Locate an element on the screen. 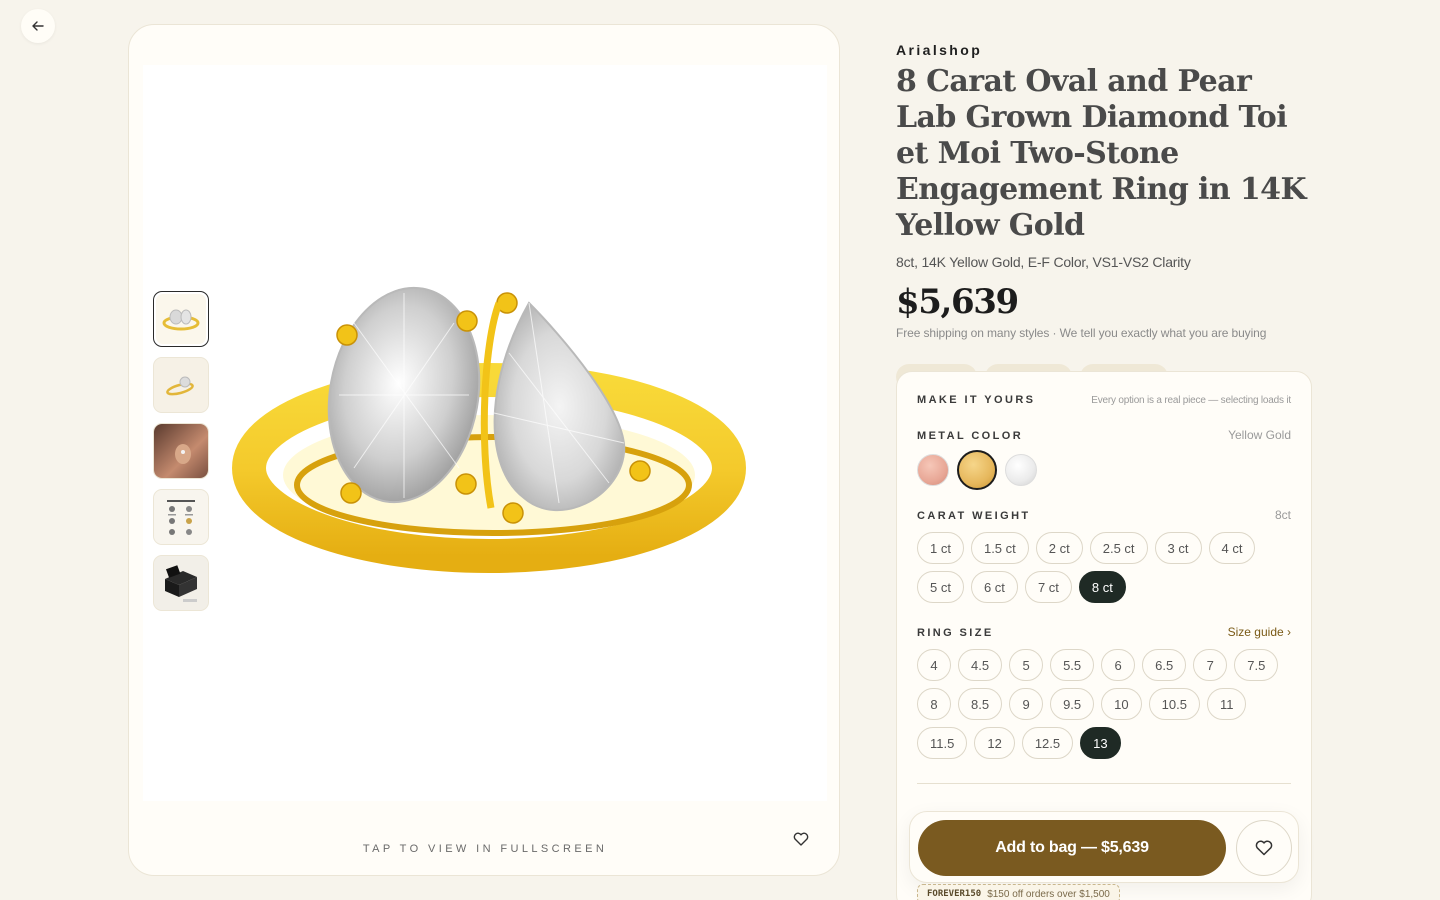  ring-size-option-4-5: 4.5 is located at coordinates (980, 665).